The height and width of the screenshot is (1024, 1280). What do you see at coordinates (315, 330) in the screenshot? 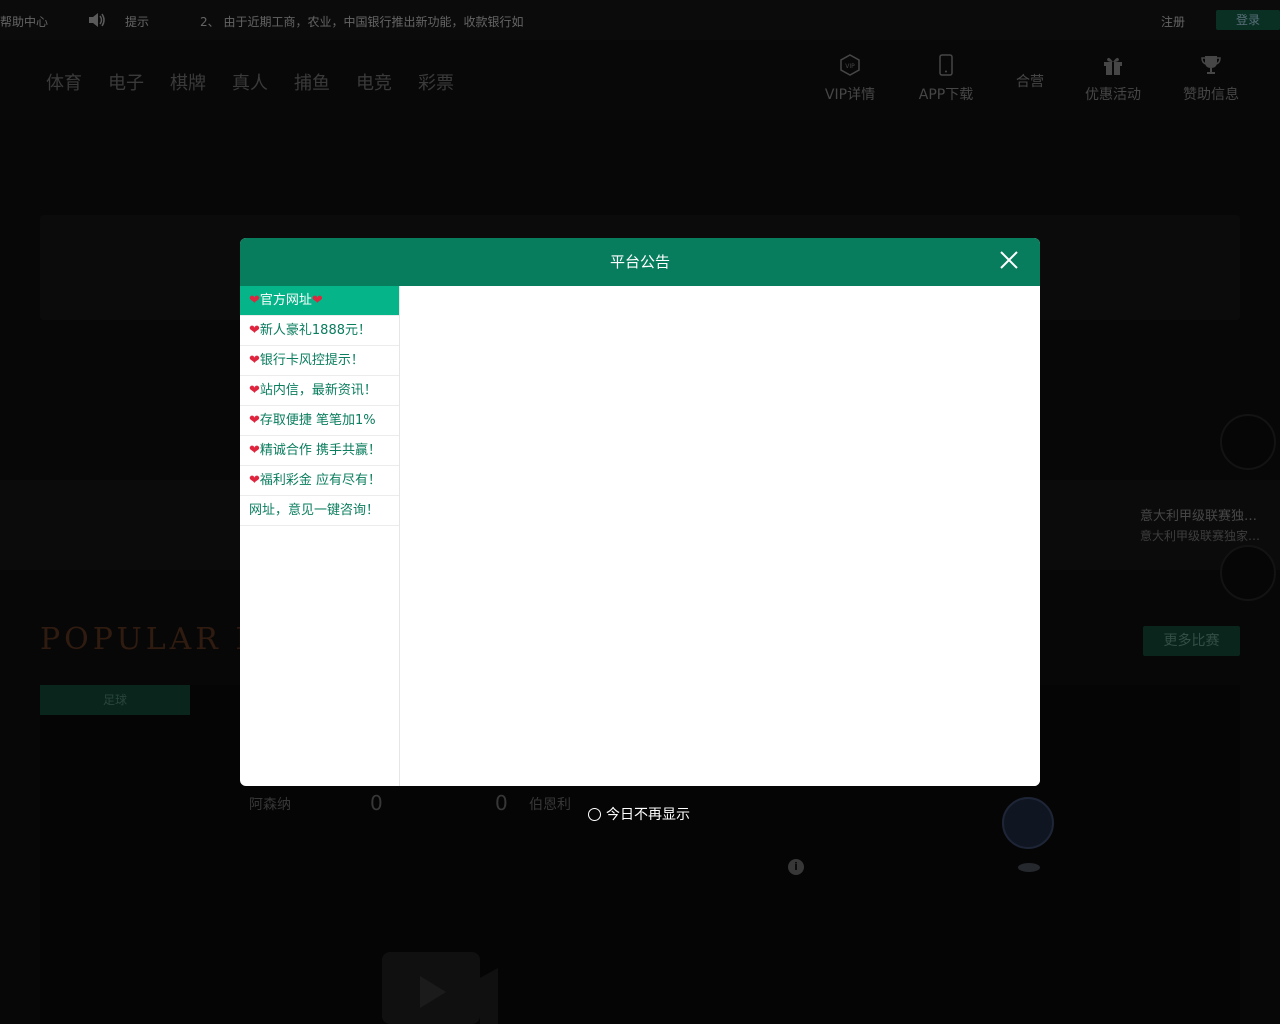
I see `list-item-label: 新人豪礼1888元！` at bounding box center [315, 330].